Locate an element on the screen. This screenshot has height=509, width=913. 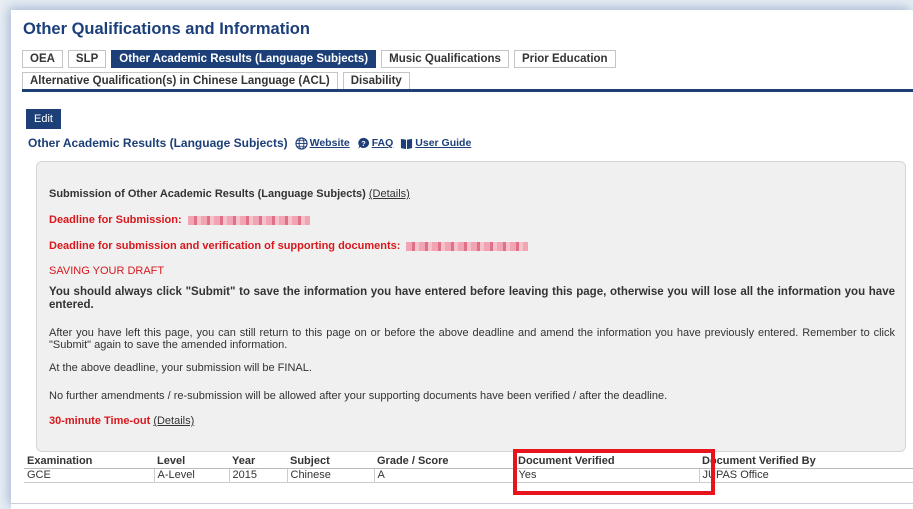
faq-link: ? FAQ is located at coordinates (375, 143).